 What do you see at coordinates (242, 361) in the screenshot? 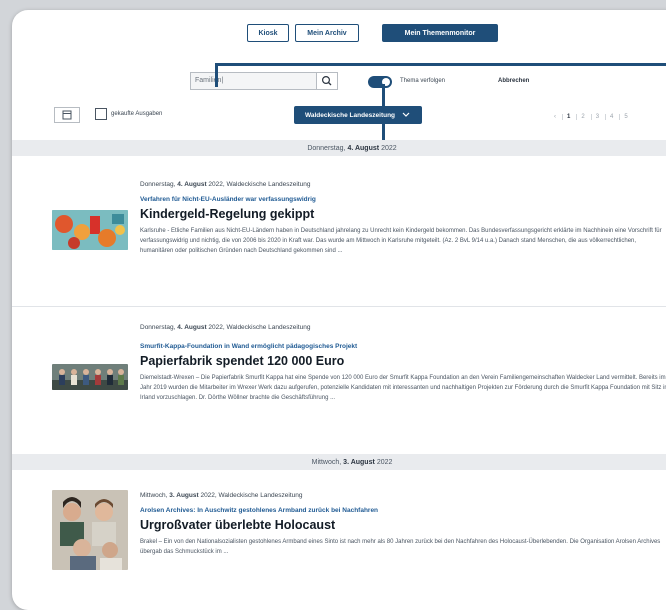
I see `article-headline: Papierfabrik spendet 120 000 Euro` at bounding box center [242, 361].